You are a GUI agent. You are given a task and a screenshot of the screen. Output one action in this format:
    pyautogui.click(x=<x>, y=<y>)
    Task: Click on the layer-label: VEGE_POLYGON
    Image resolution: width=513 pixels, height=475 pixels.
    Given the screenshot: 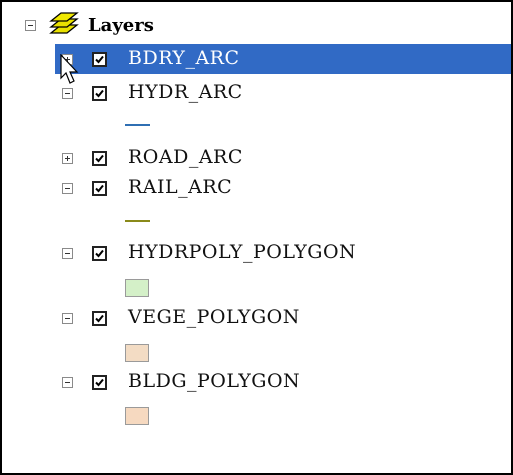 What is the action you would take?
    pyautogui.click(x=214, y=317)
    